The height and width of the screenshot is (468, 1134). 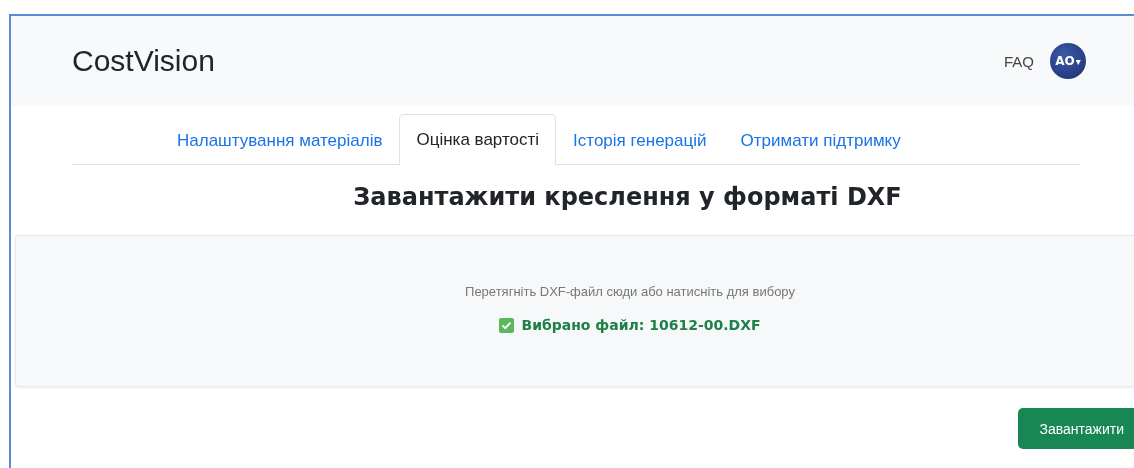 What do you see at coordinates (641, 325) in the screenshot?
I see `selected-file-label: Вибрано файл: 10612-00.DXF` at bounding box center [641, 325].